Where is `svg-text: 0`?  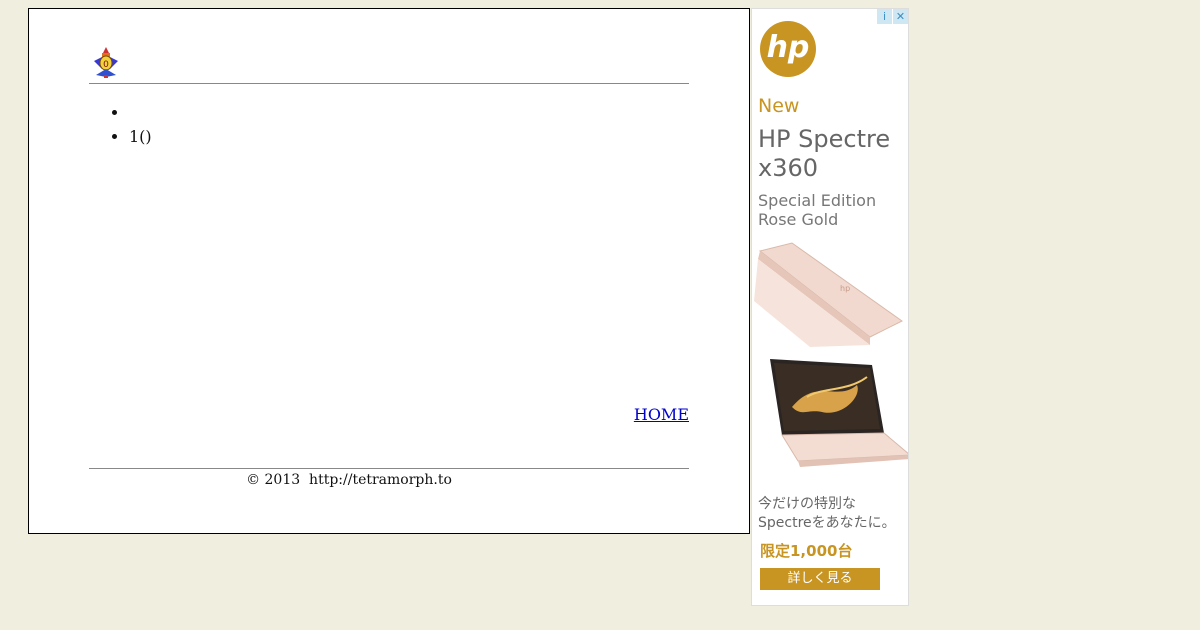 svg-text: 0 is located at coordinates (106, 65).